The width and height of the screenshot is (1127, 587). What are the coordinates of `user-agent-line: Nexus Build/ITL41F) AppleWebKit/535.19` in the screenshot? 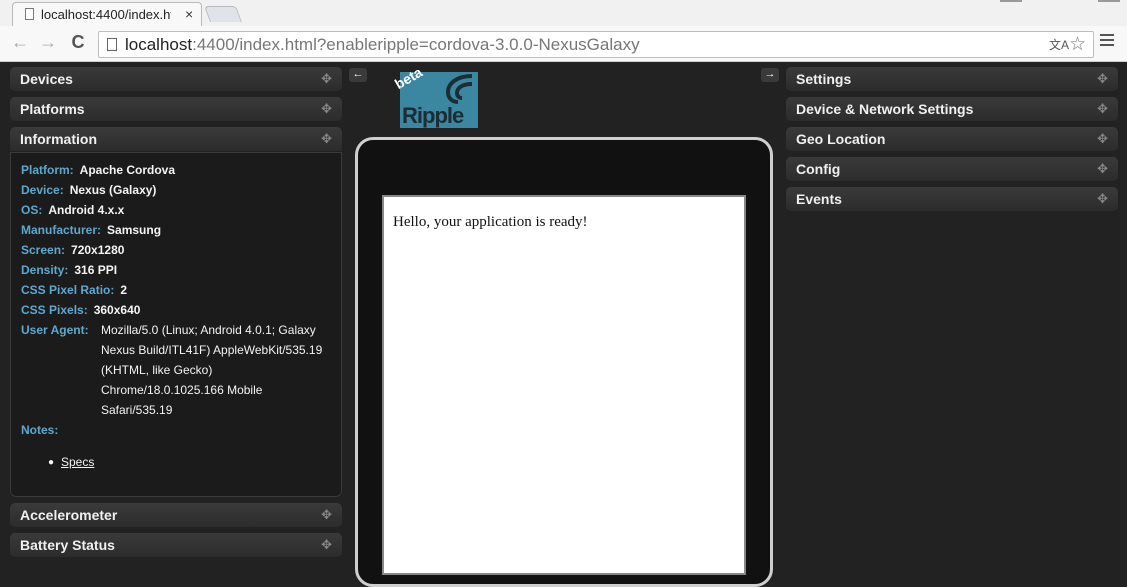 It's located at (212, 350).